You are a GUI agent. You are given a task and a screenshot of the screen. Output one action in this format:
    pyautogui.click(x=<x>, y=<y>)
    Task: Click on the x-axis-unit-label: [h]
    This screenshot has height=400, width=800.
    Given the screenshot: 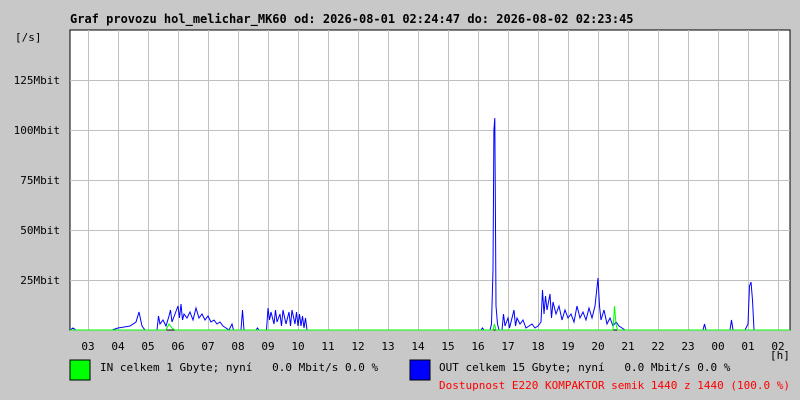 What is the action you would take?
    pyautogui.click(x=780, y=355)
    